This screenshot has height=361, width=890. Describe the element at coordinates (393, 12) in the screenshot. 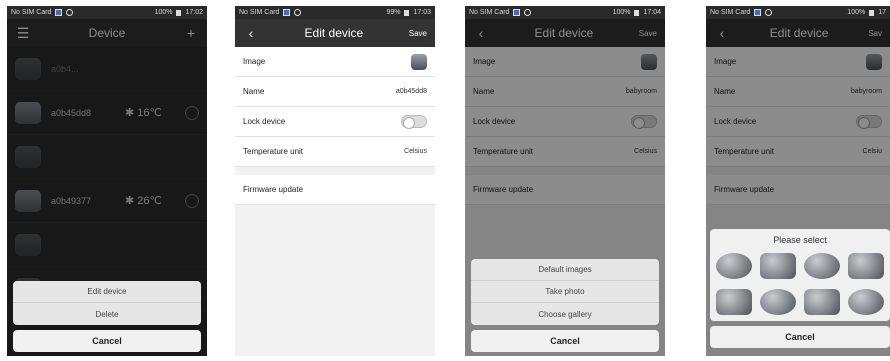

I see `battery-text: 99%` at that location.